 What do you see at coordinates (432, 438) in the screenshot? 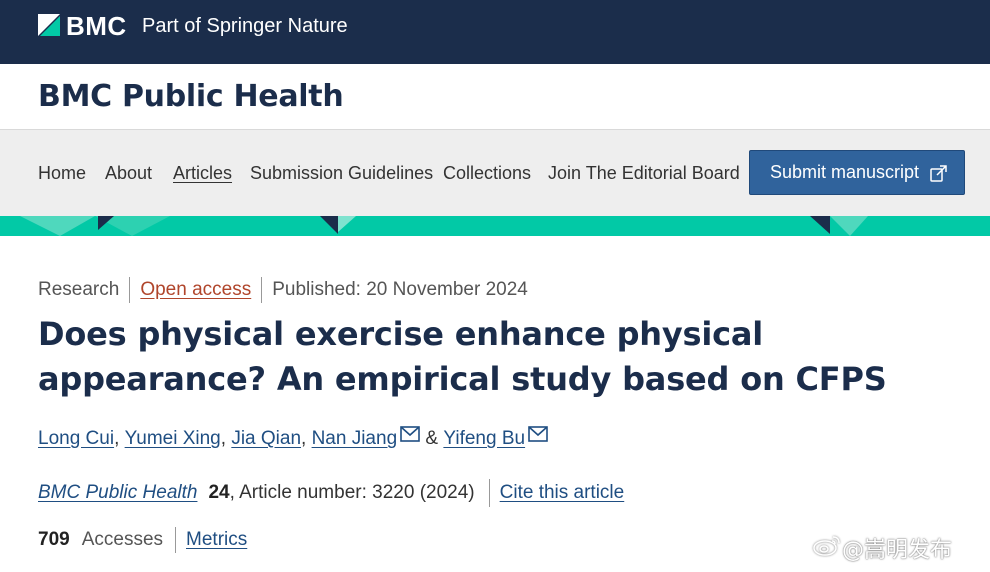
I see `author-conjunction: &` at bounding box center [432, 438].